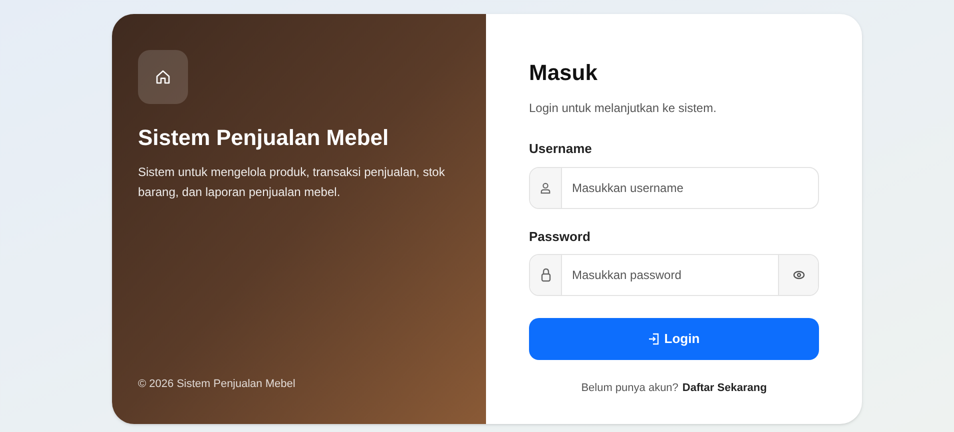  What do you see at coordinates (292, 182) in the screenshot?
I see `brand-description: Sistem untuk mengelola produk, transaksi penjualan, stok barang, dan laporan penjualan mebel.` at bounding box center [292, 182].